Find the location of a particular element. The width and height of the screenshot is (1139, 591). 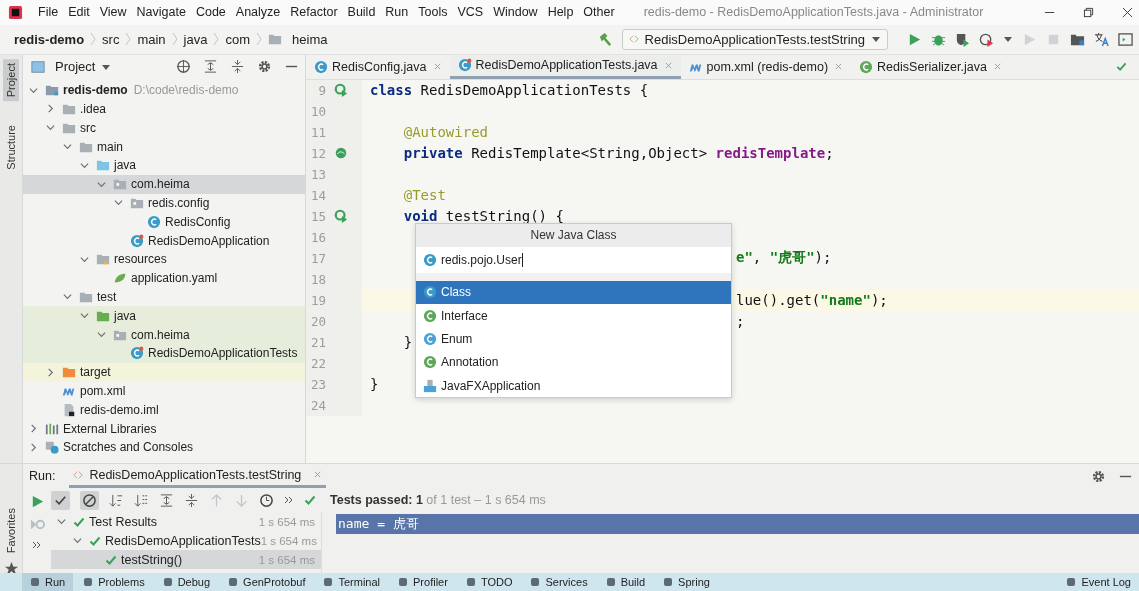

tool-window-button: Services is located at coordinates (559, 582).